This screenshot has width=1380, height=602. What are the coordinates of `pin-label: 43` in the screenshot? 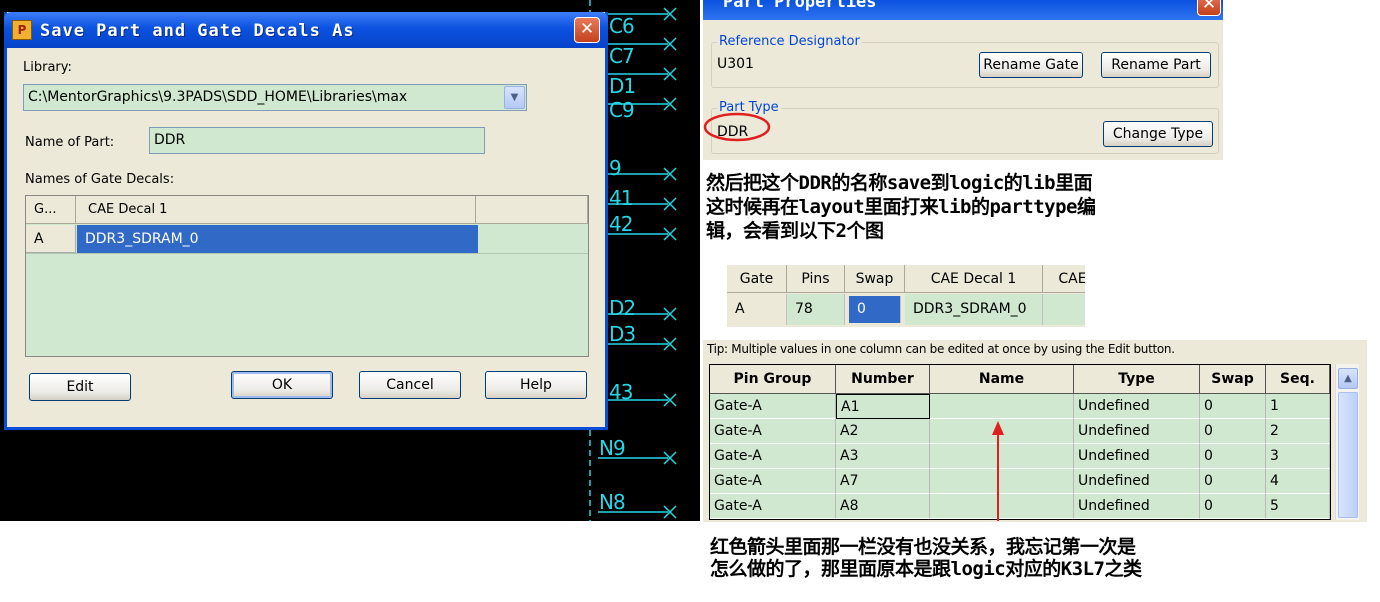 It's located at (621, 392).